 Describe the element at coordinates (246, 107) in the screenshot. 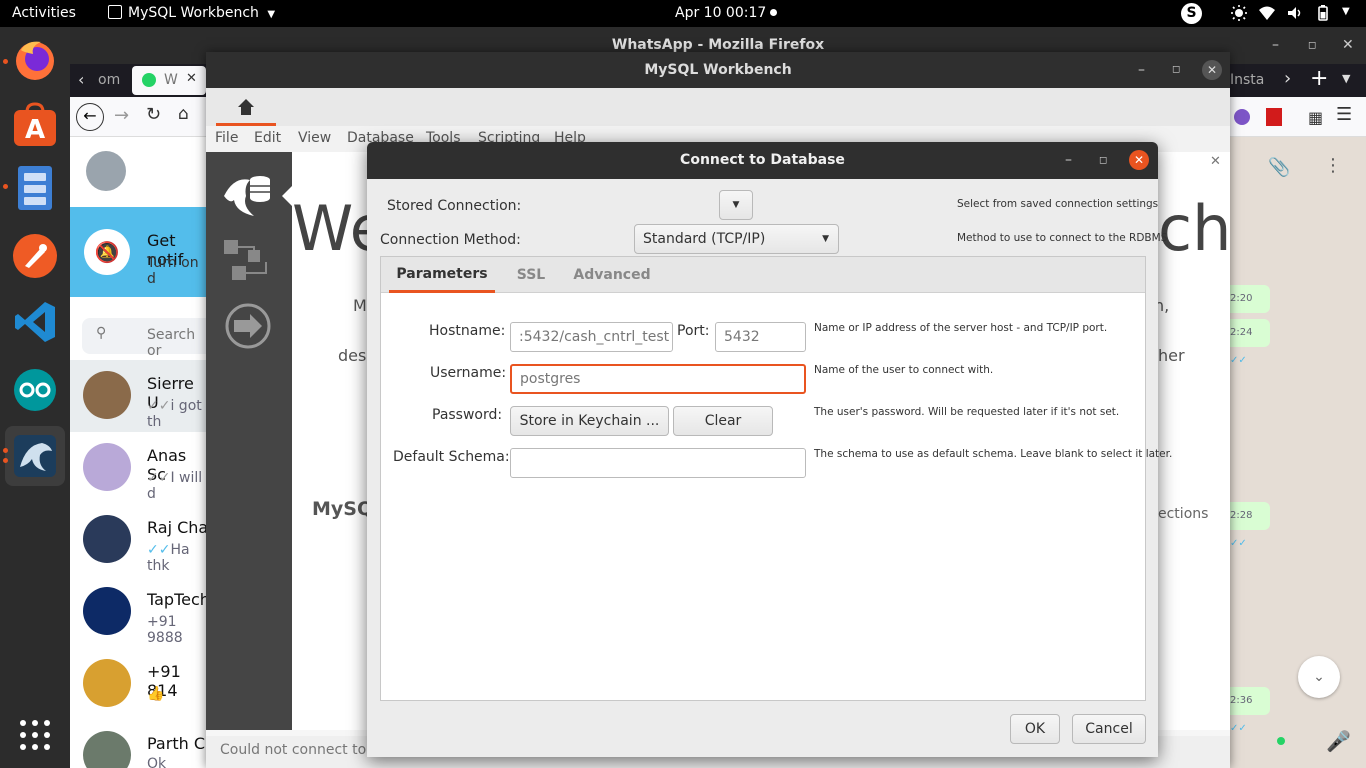

I see `home-tab` at that location.